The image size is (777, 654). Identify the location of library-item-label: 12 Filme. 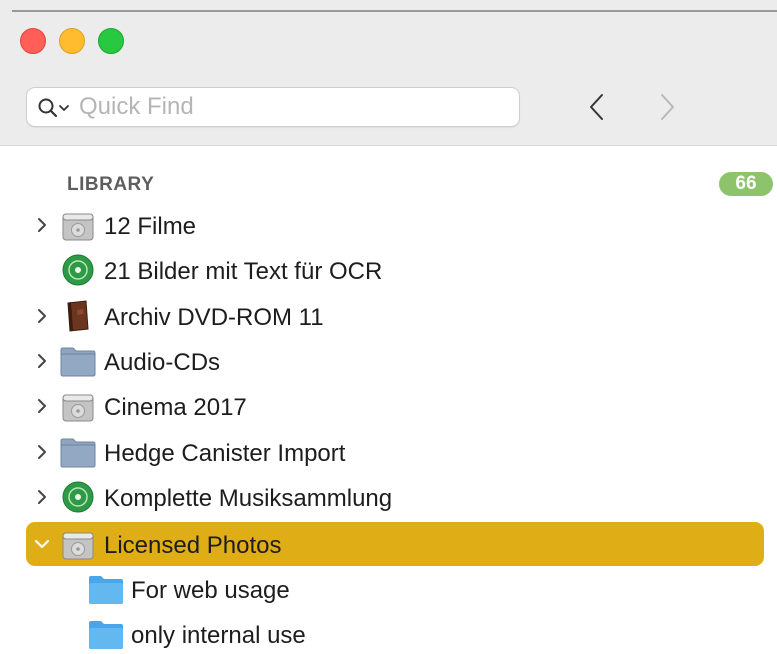
(150, 226).